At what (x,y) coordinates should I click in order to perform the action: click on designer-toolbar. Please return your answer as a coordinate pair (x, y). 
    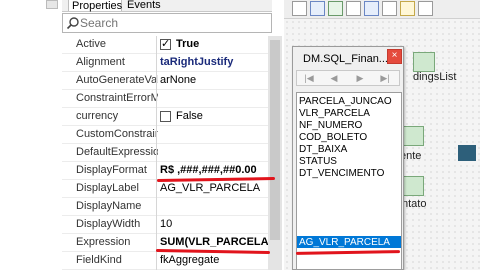
    Looking at the image, I should click on (382, 9).